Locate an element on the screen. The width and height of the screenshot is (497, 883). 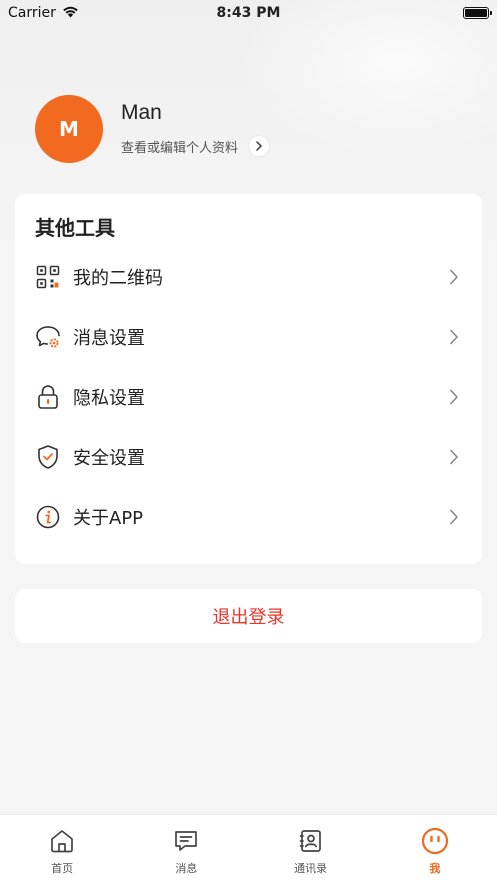
menu-label-qrcode: 我的二维码 is located at coordinates (118, 278).